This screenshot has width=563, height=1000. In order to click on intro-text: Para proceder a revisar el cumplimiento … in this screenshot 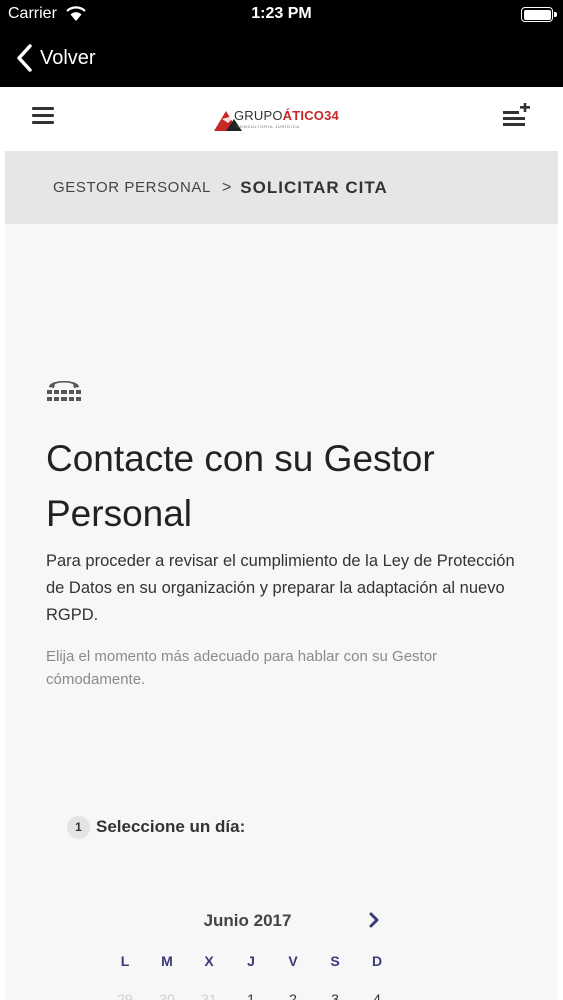, I will do `click(280, 588)`.